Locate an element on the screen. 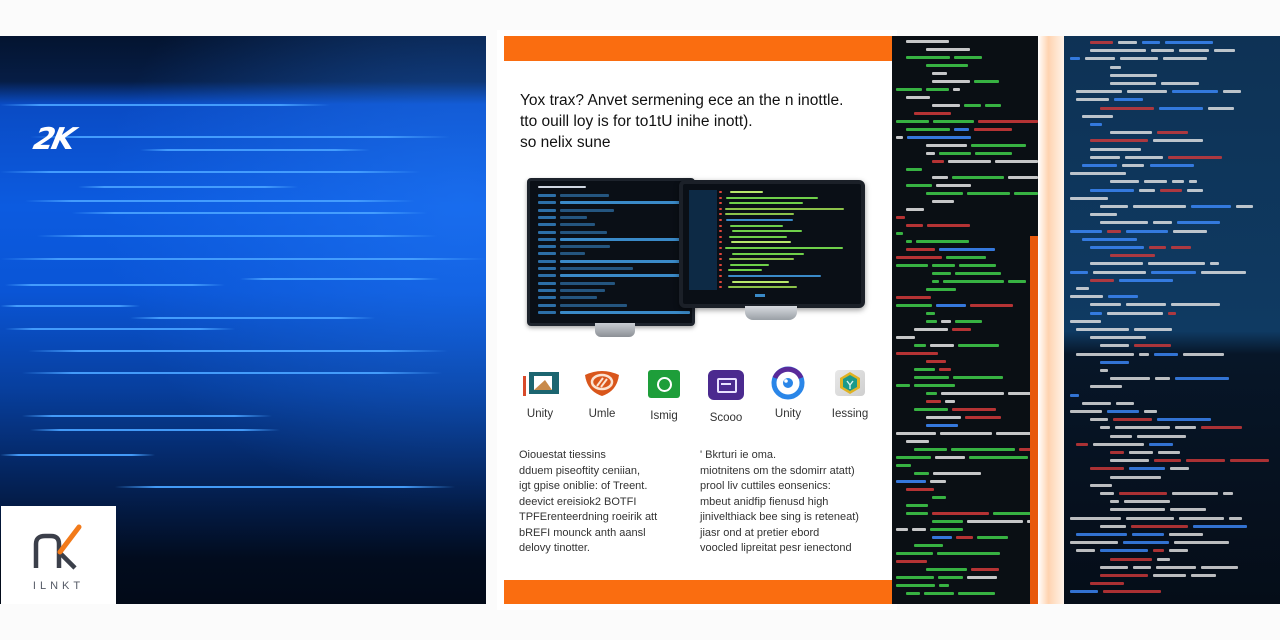  light-streak is located at coordinates (70, 306).